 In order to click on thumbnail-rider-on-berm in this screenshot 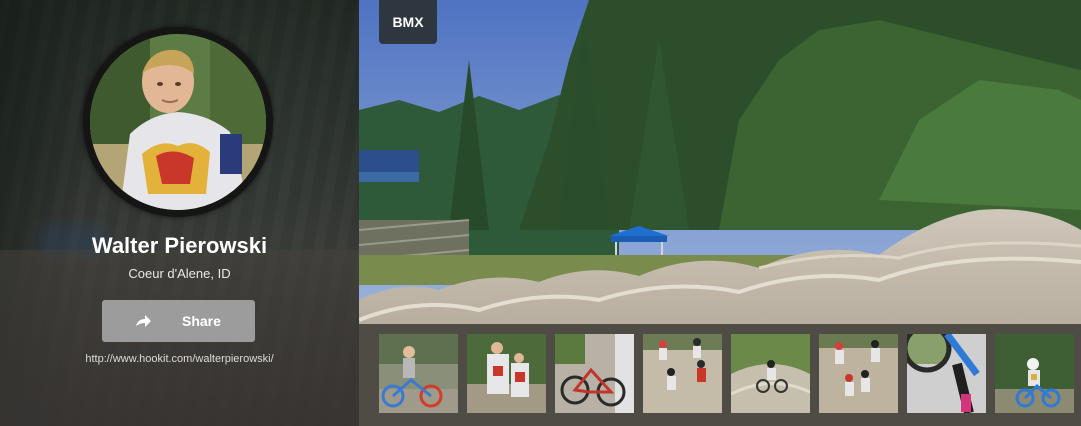, I will do `click(770, 373)`.